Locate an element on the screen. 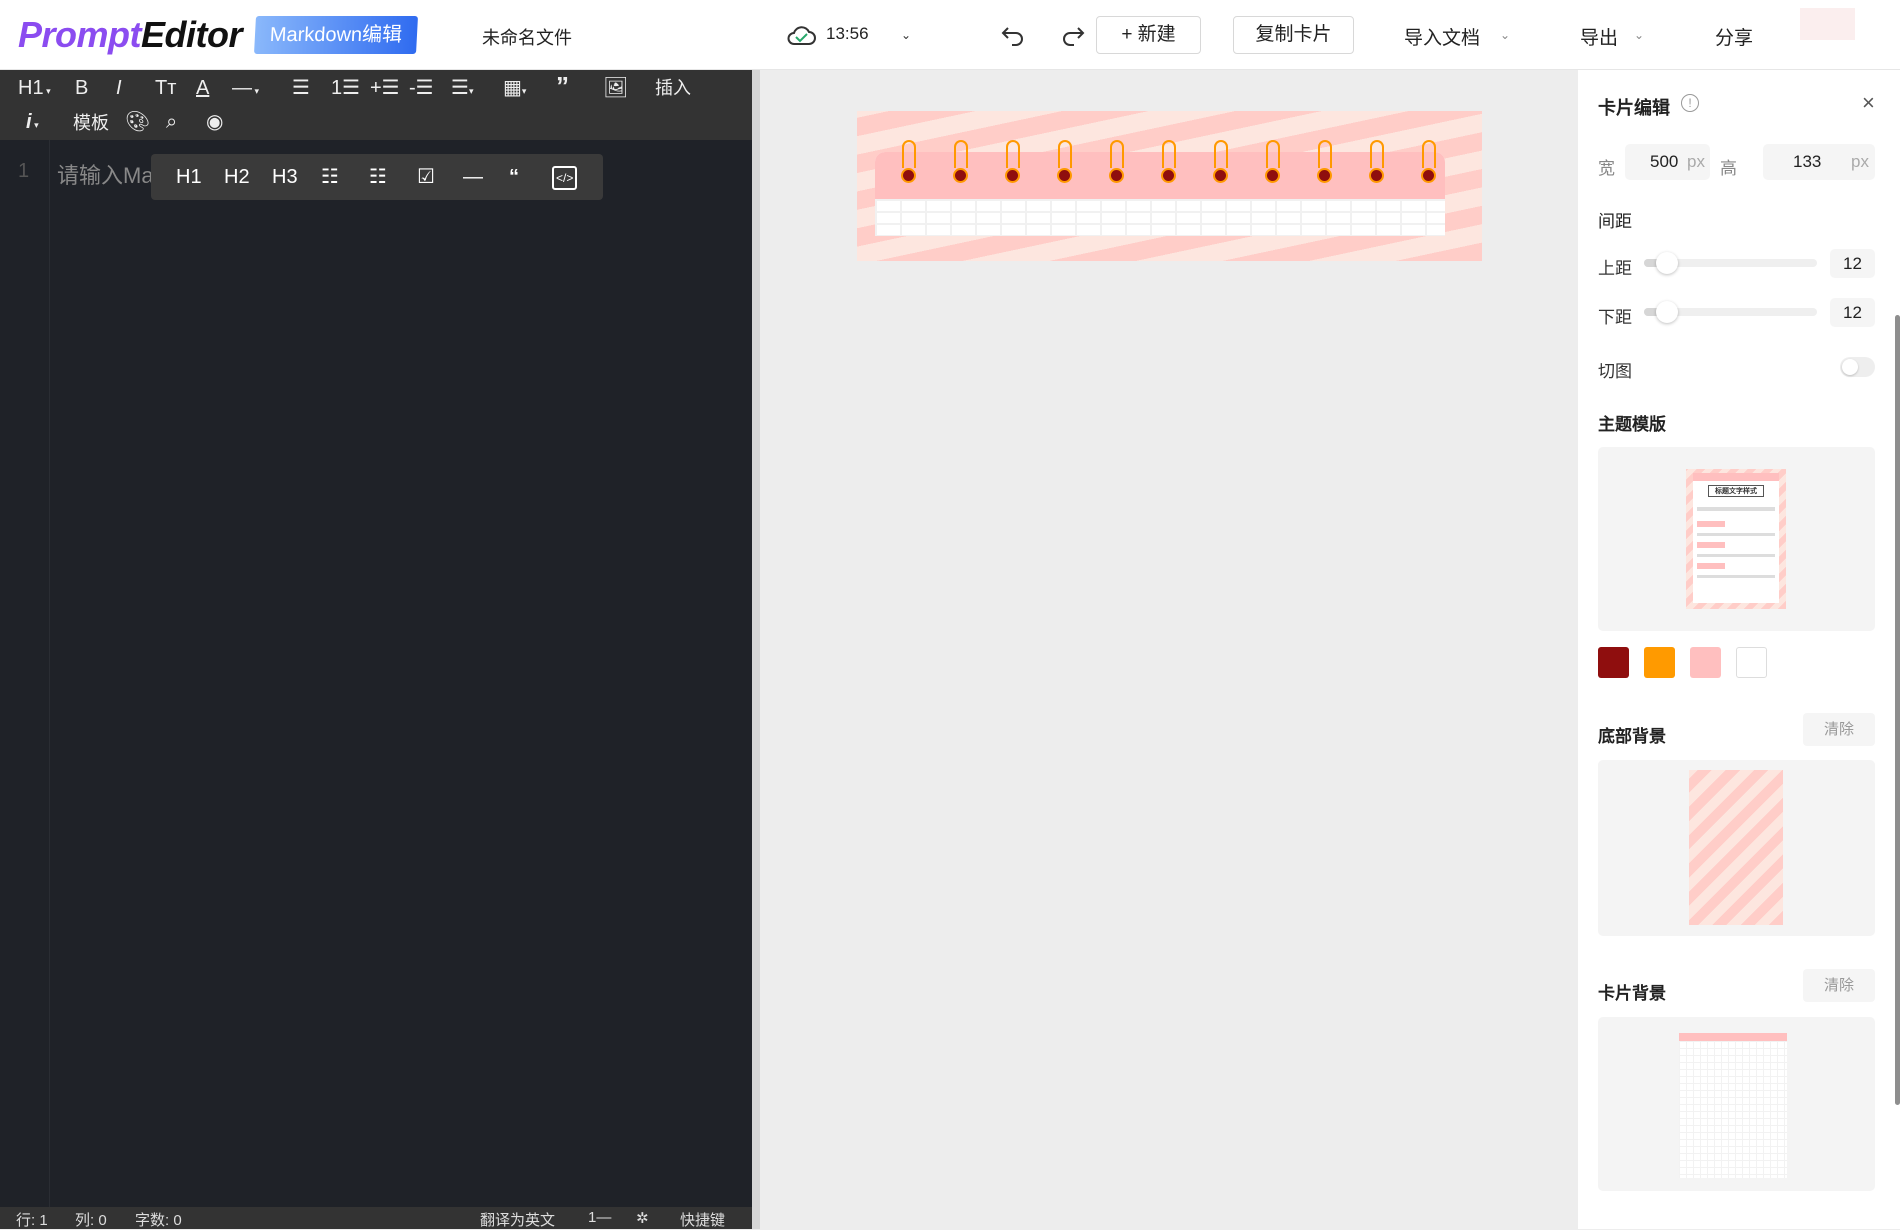 This screenshot has width=1900, height=1230. bottom-bg-title: 底部背景 is located at coordinates (1632, 736).